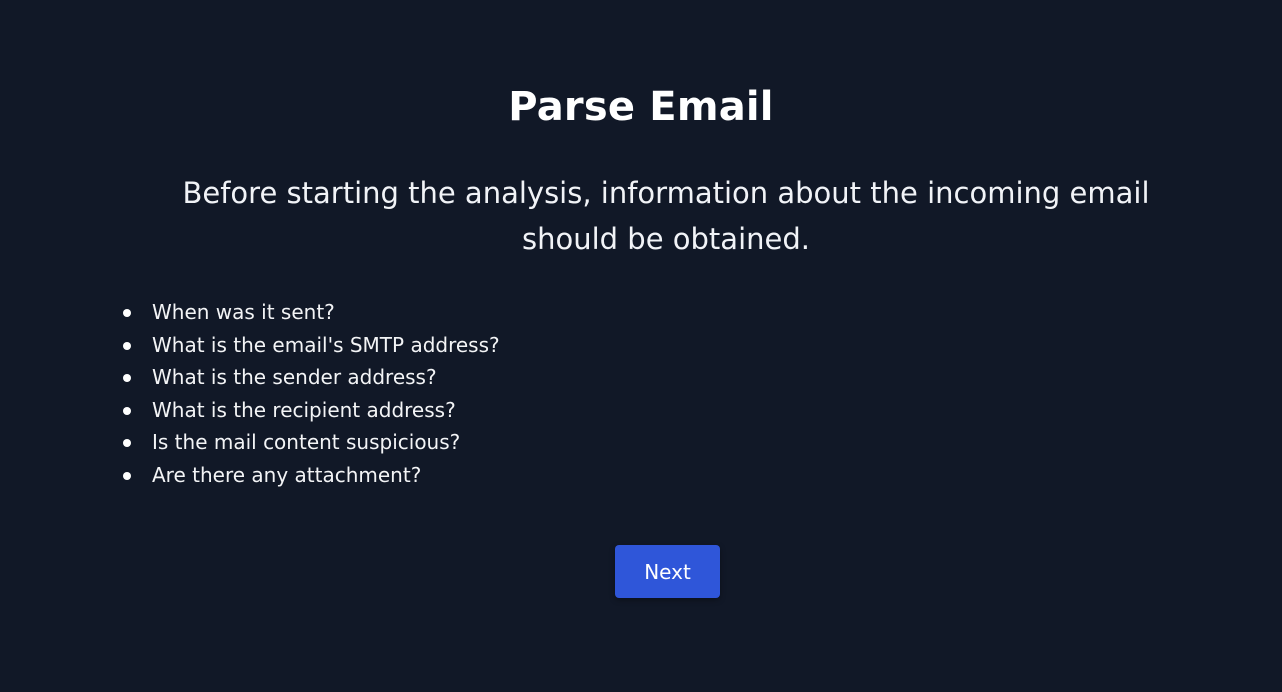 The image size is (1282, 692). I want to click on question-text: What is the sender address?, so click(294, 377).